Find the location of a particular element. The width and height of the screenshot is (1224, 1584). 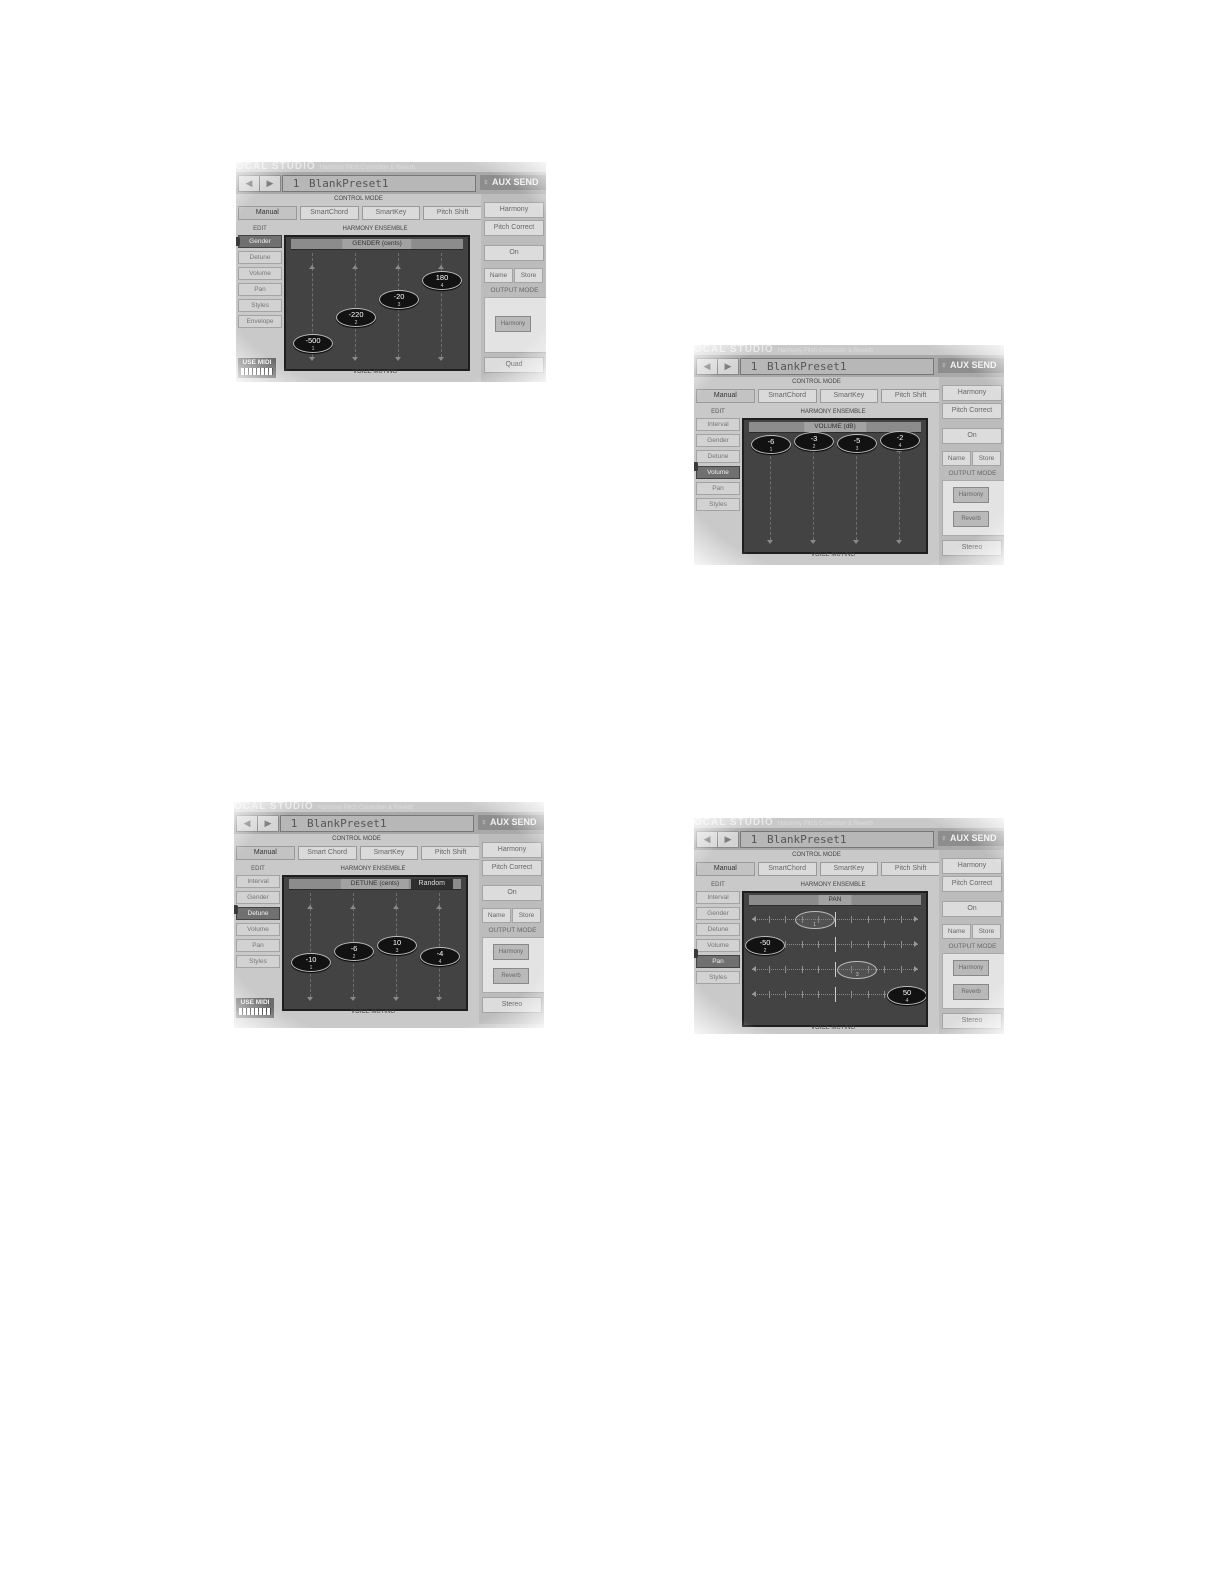

pan-voice-2-knob: -50 2 is located at coordinates (765, 945).